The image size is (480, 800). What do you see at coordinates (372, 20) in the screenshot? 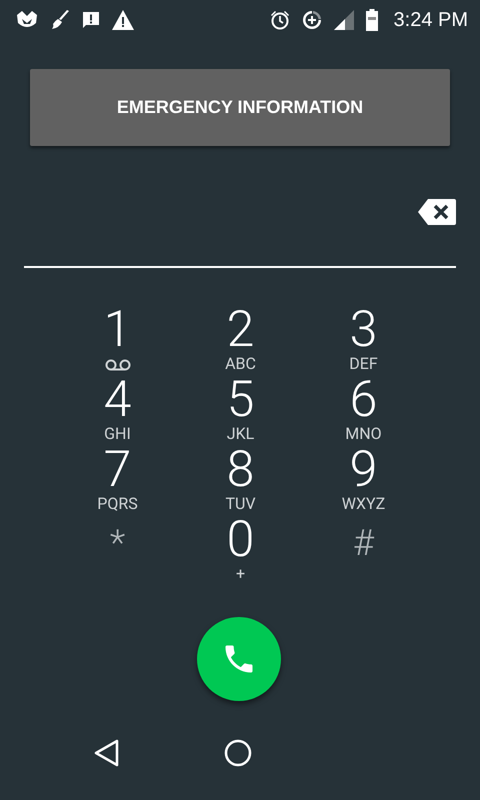
I see `battery-icon` at bounding box center [372, 20].